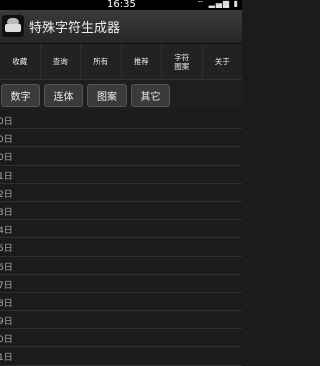 The height and width of the screenshot is (366, 320). What do you see at coordinates (6, 322) in the screenshot?
I see `list-item-text: 9日` at bounding box center [6, 322].